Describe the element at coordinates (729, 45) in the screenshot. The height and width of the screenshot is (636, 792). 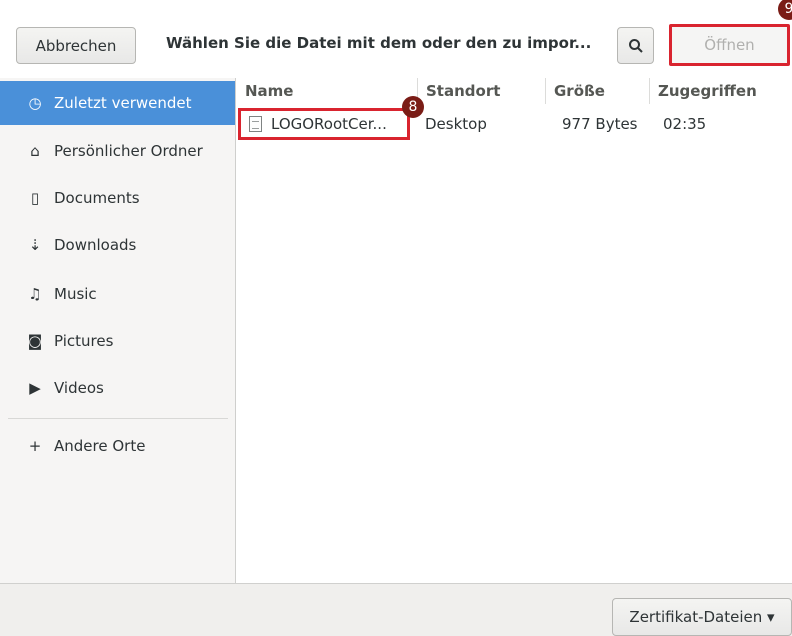
I see `open-button: Öffnen` at that location.